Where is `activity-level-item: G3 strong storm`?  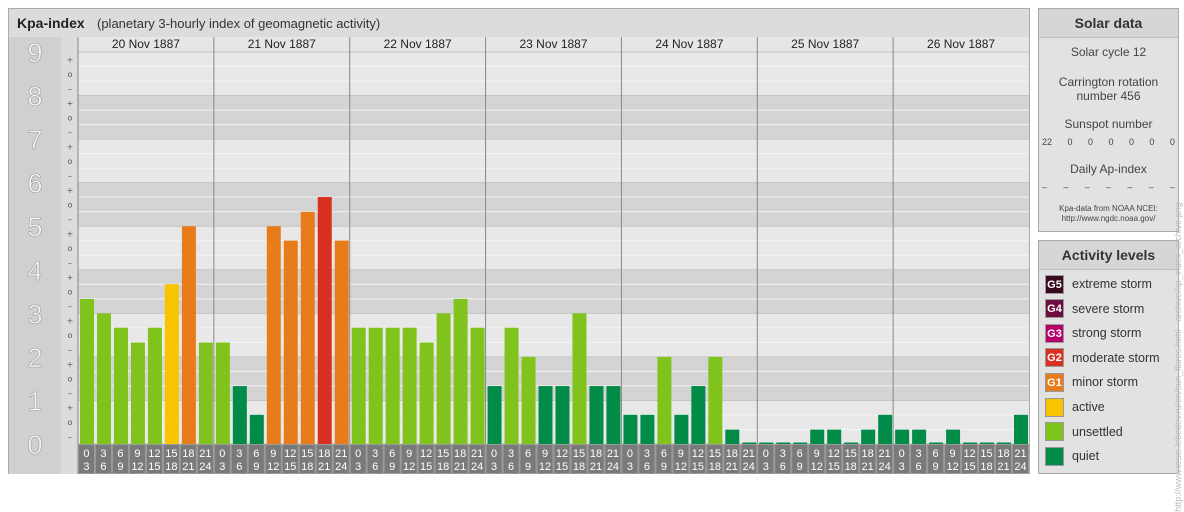
activity-level-item: G3 strong storm is located at coordinates (1093, 333).